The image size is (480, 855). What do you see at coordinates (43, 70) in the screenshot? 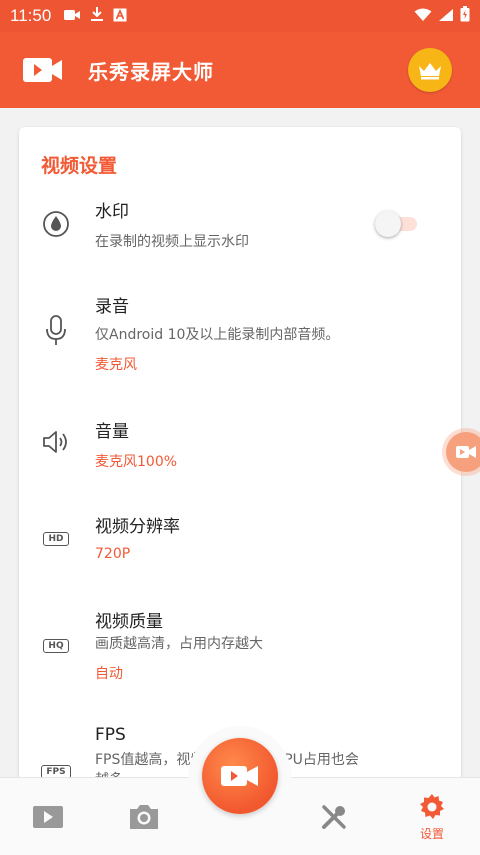
I see `app-logo-icon` at bounding box center [43, 70].